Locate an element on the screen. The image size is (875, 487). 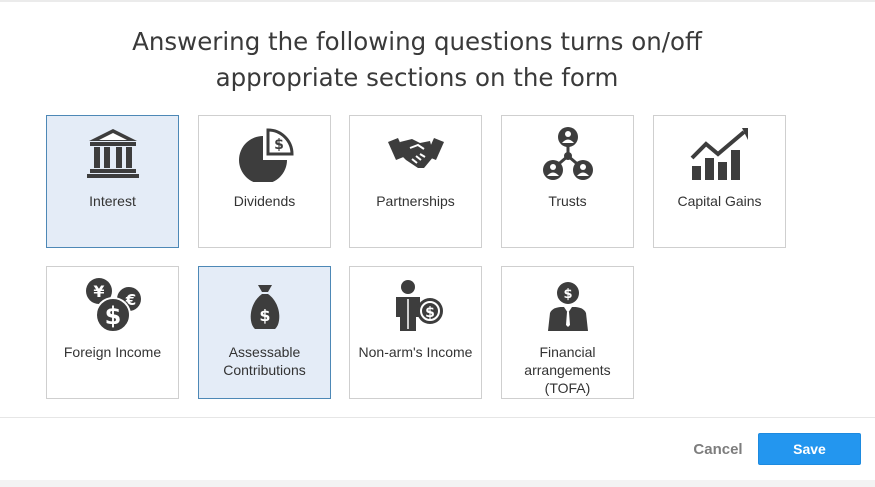
tile-capital-gains: Capital Gains is located at coordinates (719, 181).